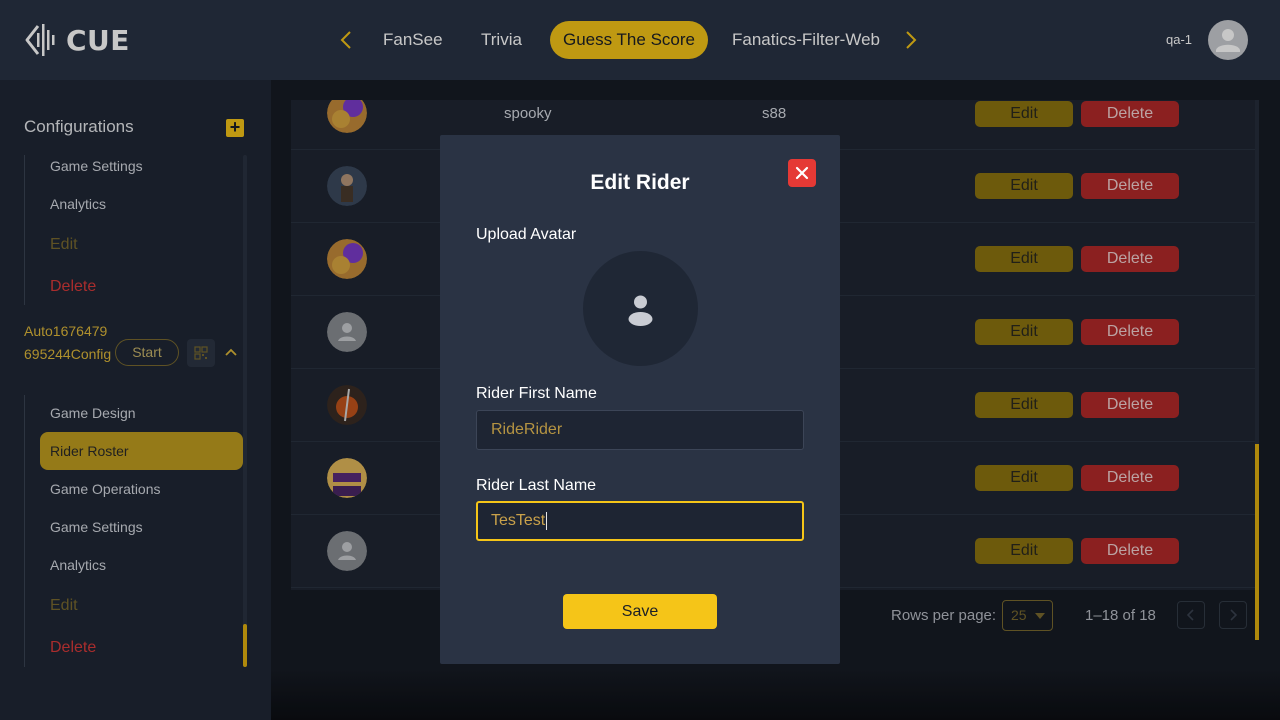 The height and width of the screenshot is (720, 1280). I want to click on first-name-value: RideRider, so click(527, 429).